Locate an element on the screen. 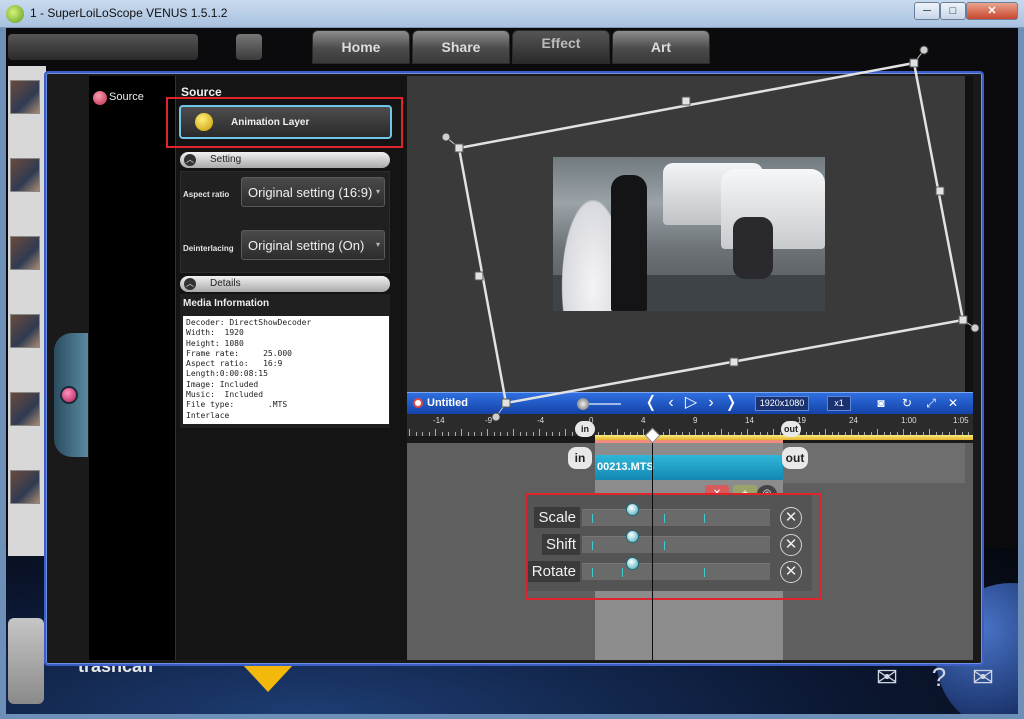 The image size is (1024, 719). rewind-icon: ❬ is located at coordinates (651, 403).